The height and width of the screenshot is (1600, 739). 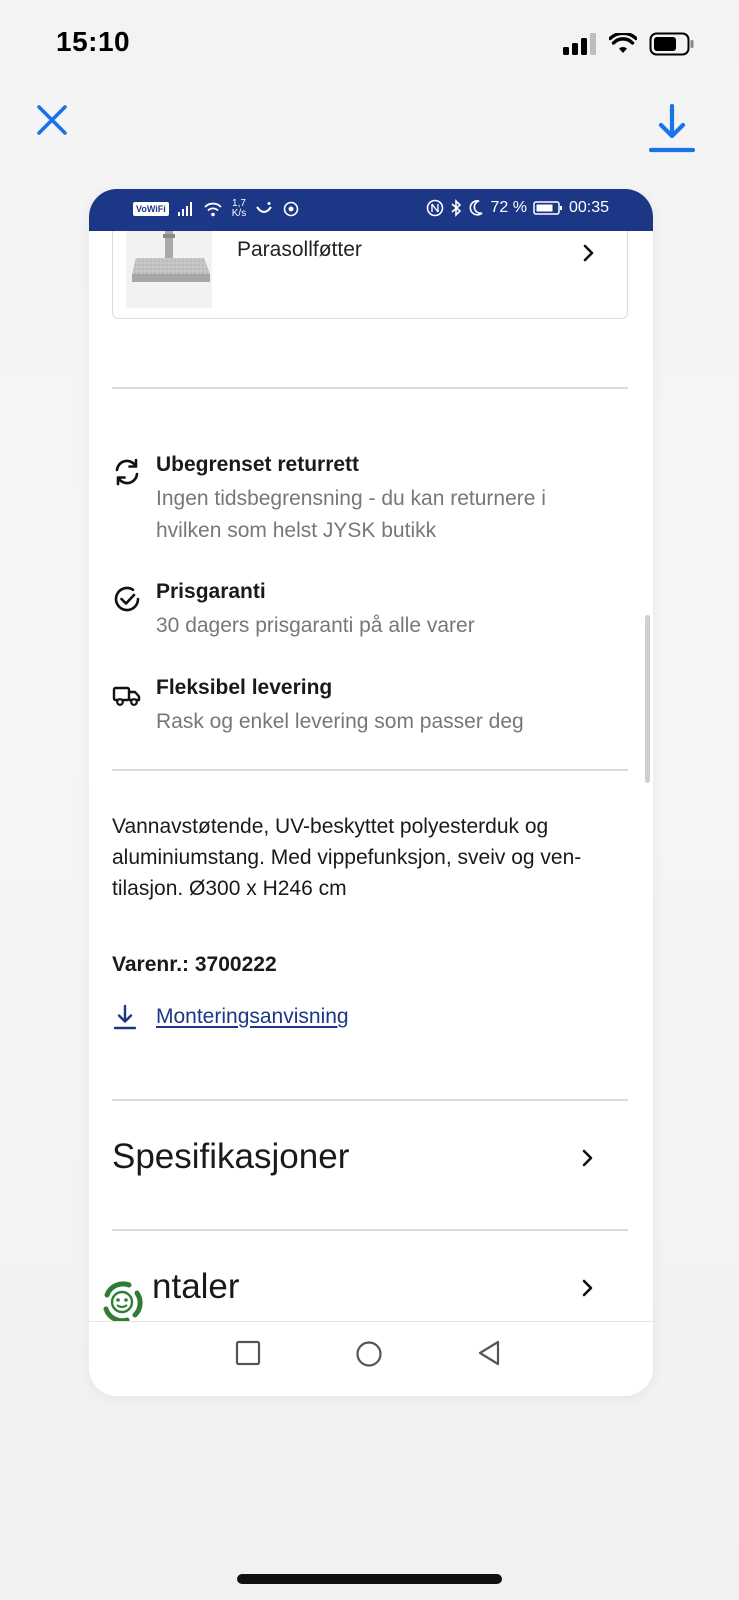 What do you see at coordinates (291, 209) in the screenshot?
I see `hotspot-icon` at bounding box center [291, 209].